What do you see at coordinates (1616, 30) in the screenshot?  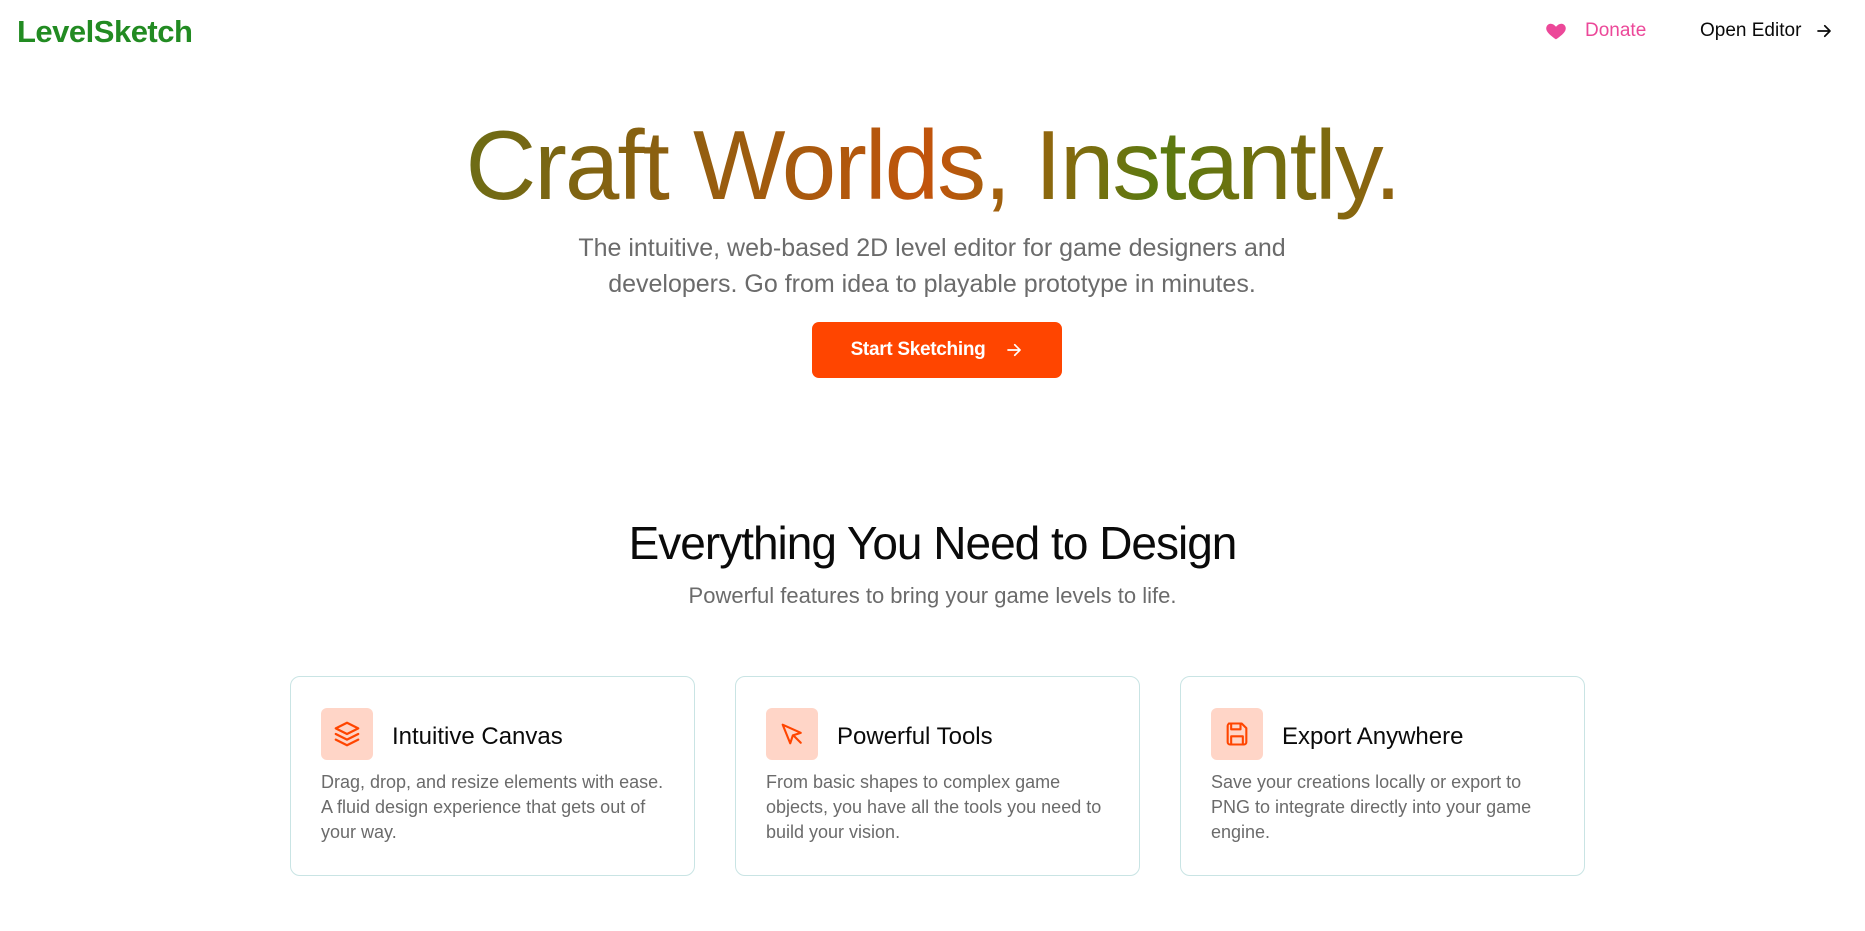 I see `donate-label: Donate` at bounding box center [1616, 30].